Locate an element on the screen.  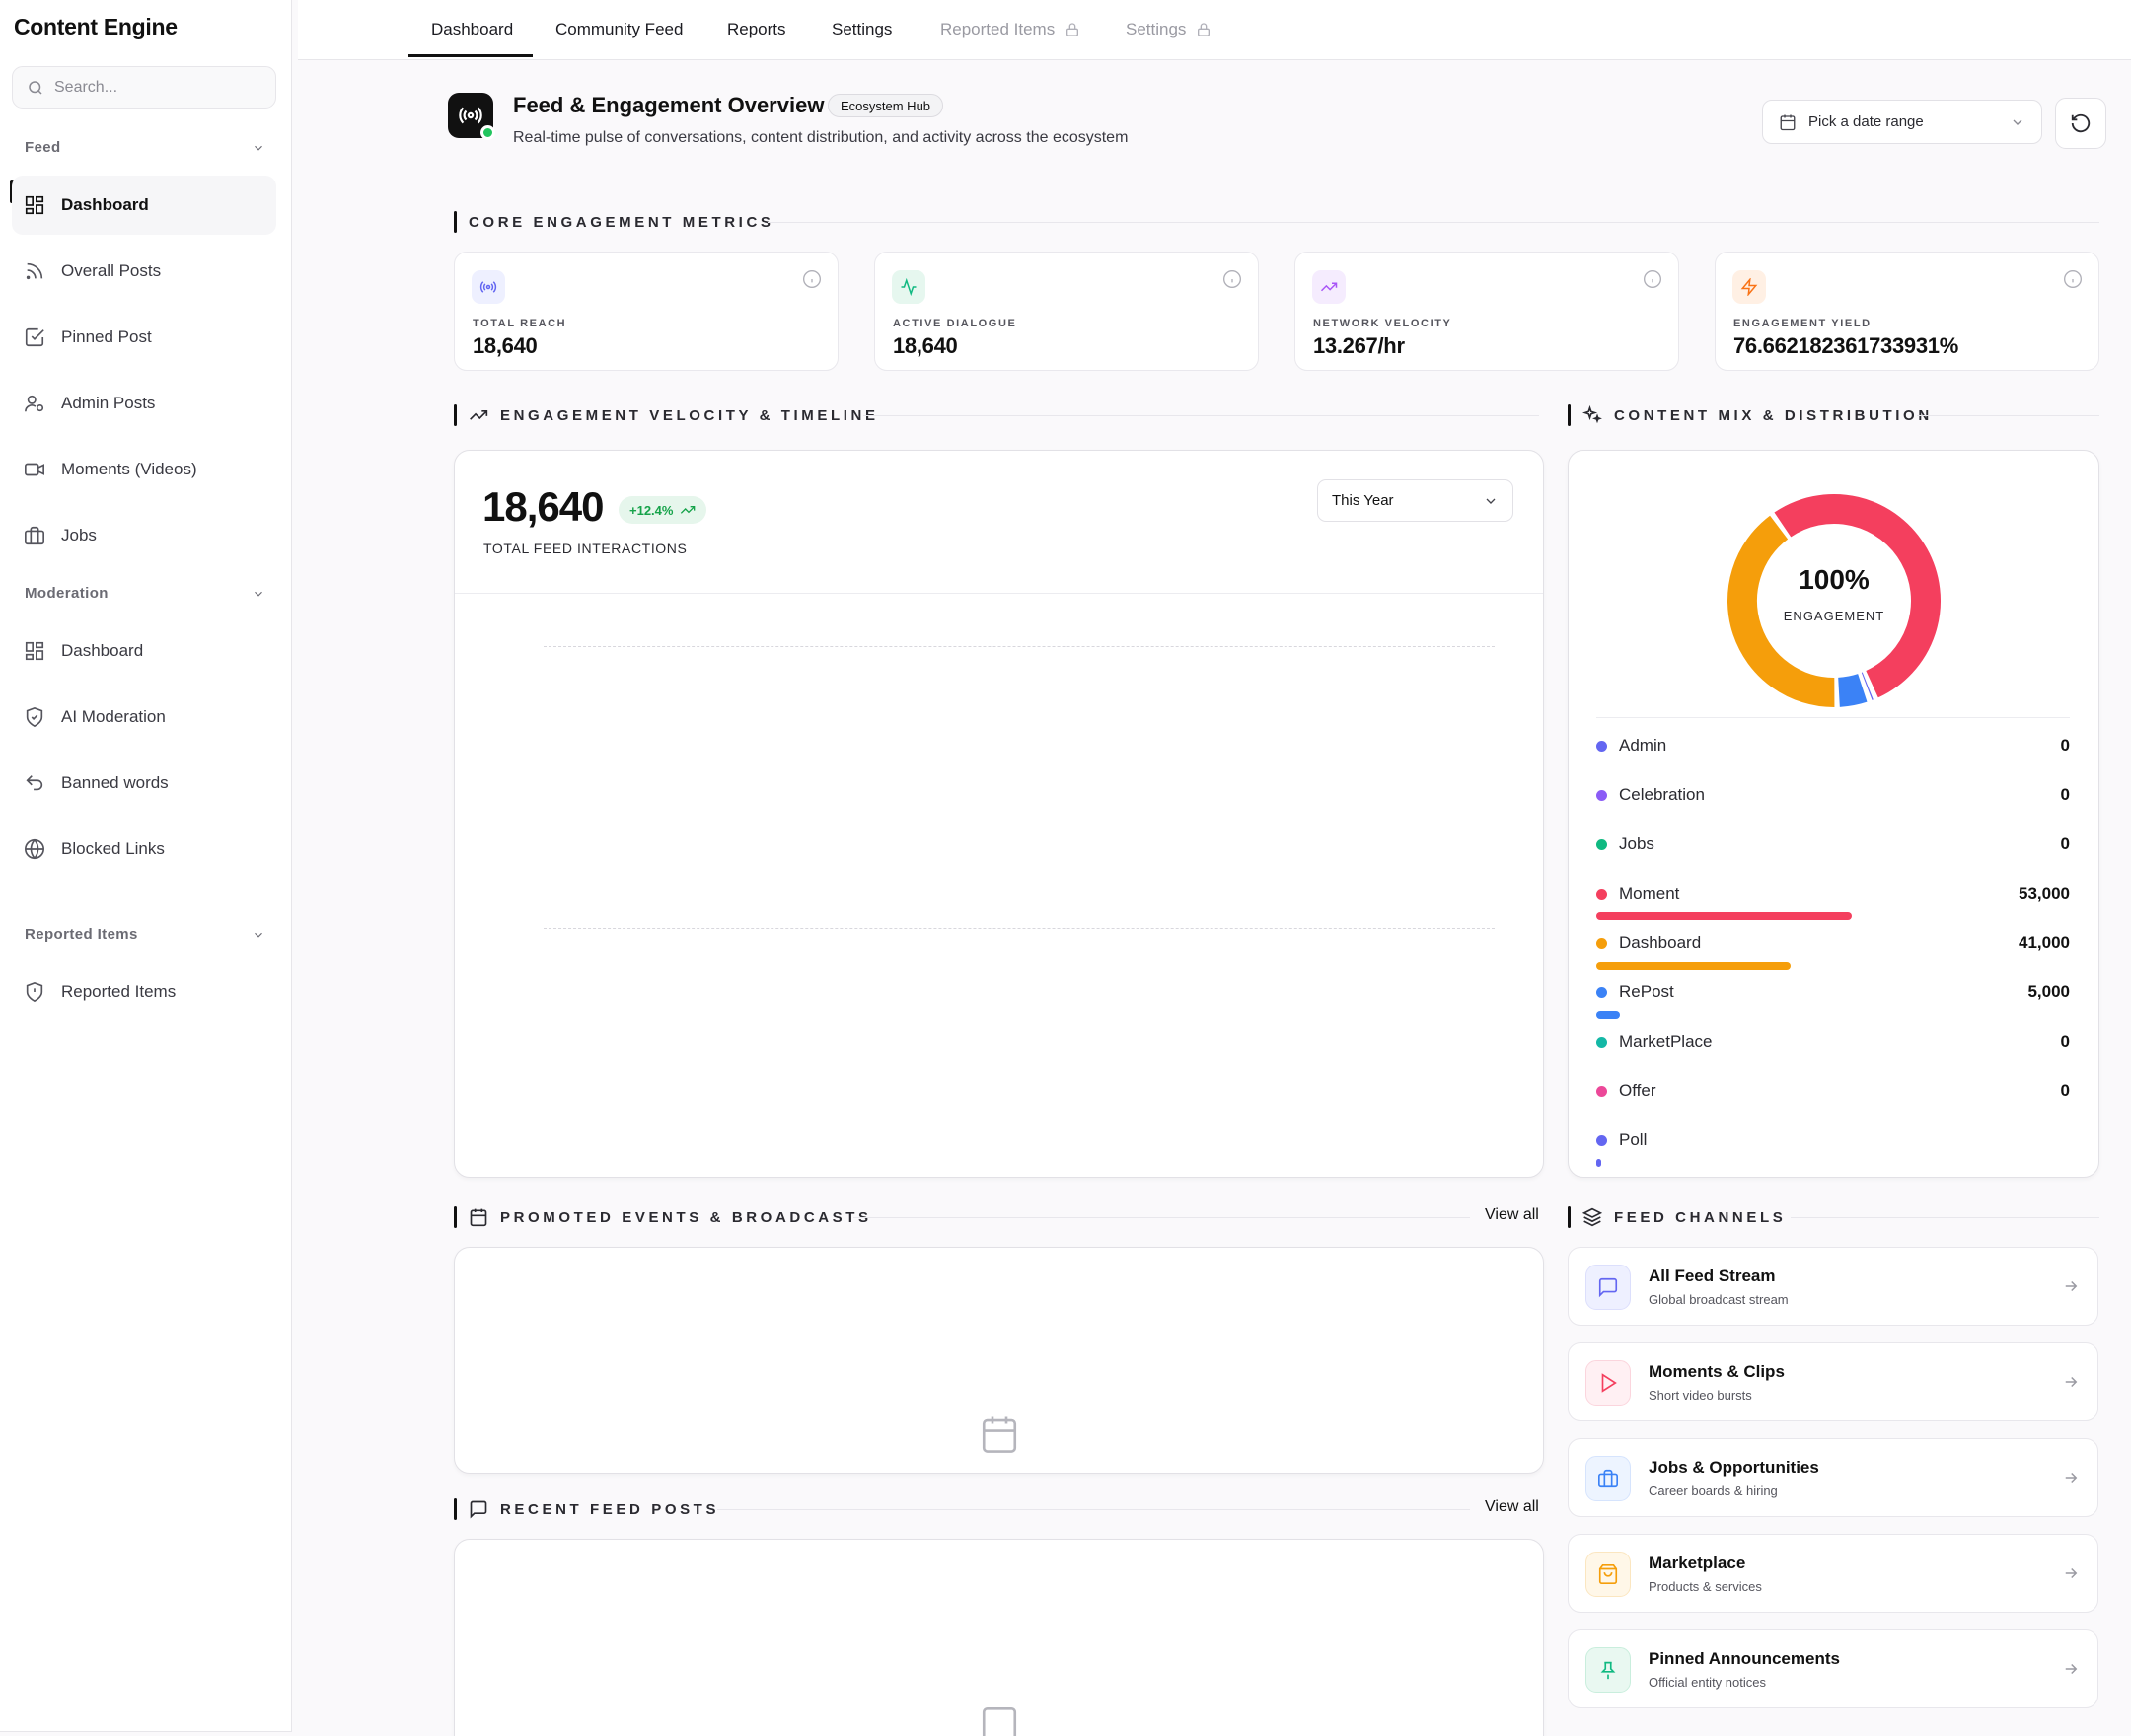
metric-card-active-dialogue: ACTIVE DIALOGUE 18,640 is located at coordinates (1066, 311).